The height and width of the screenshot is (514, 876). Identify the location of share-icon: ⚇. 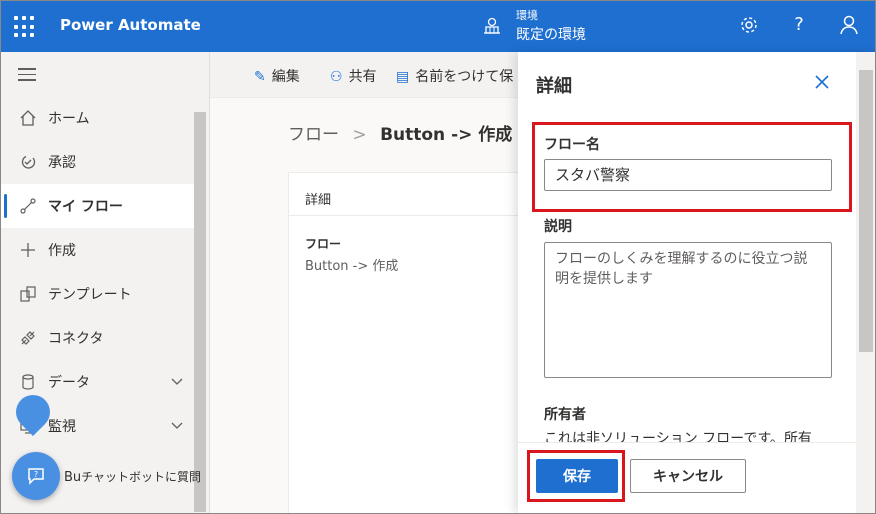
(336, 77).